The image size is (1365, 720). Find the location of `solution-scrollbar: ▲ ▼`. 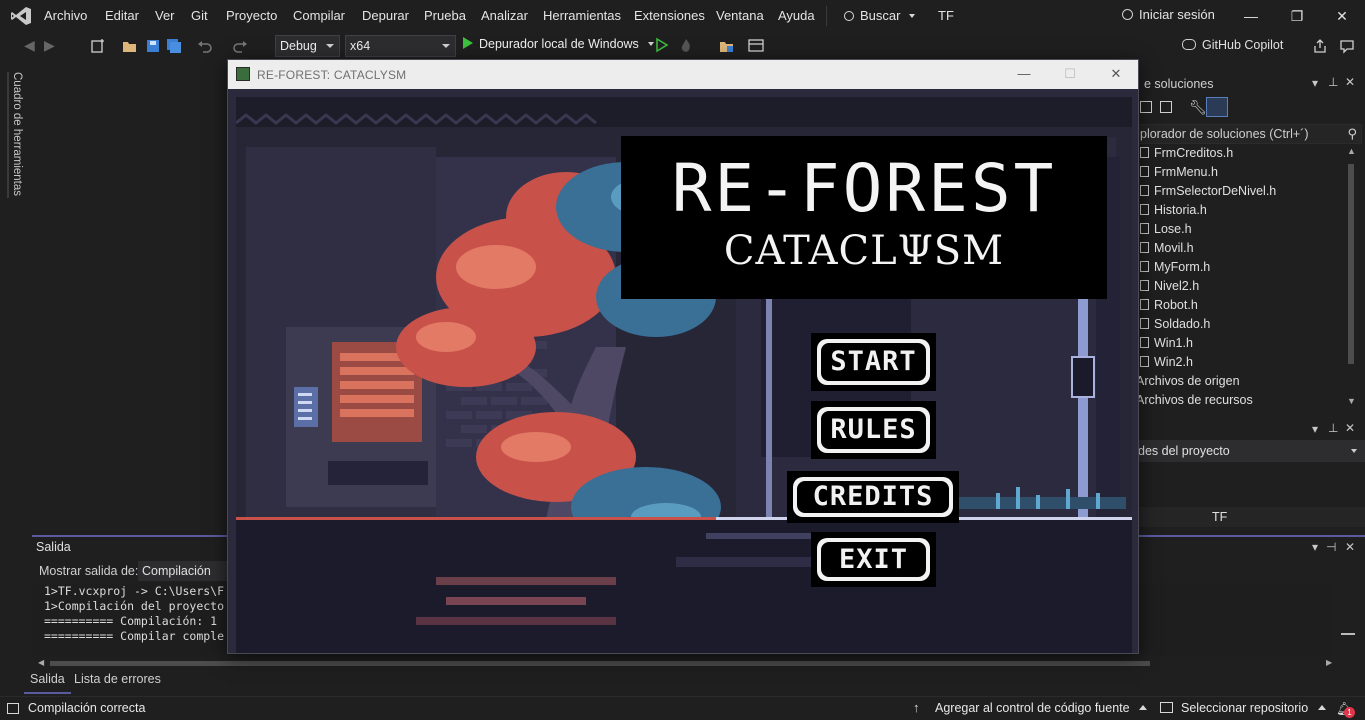

solution-scrollbar: ▲ ▼ is located at coordinates (1351, 277).